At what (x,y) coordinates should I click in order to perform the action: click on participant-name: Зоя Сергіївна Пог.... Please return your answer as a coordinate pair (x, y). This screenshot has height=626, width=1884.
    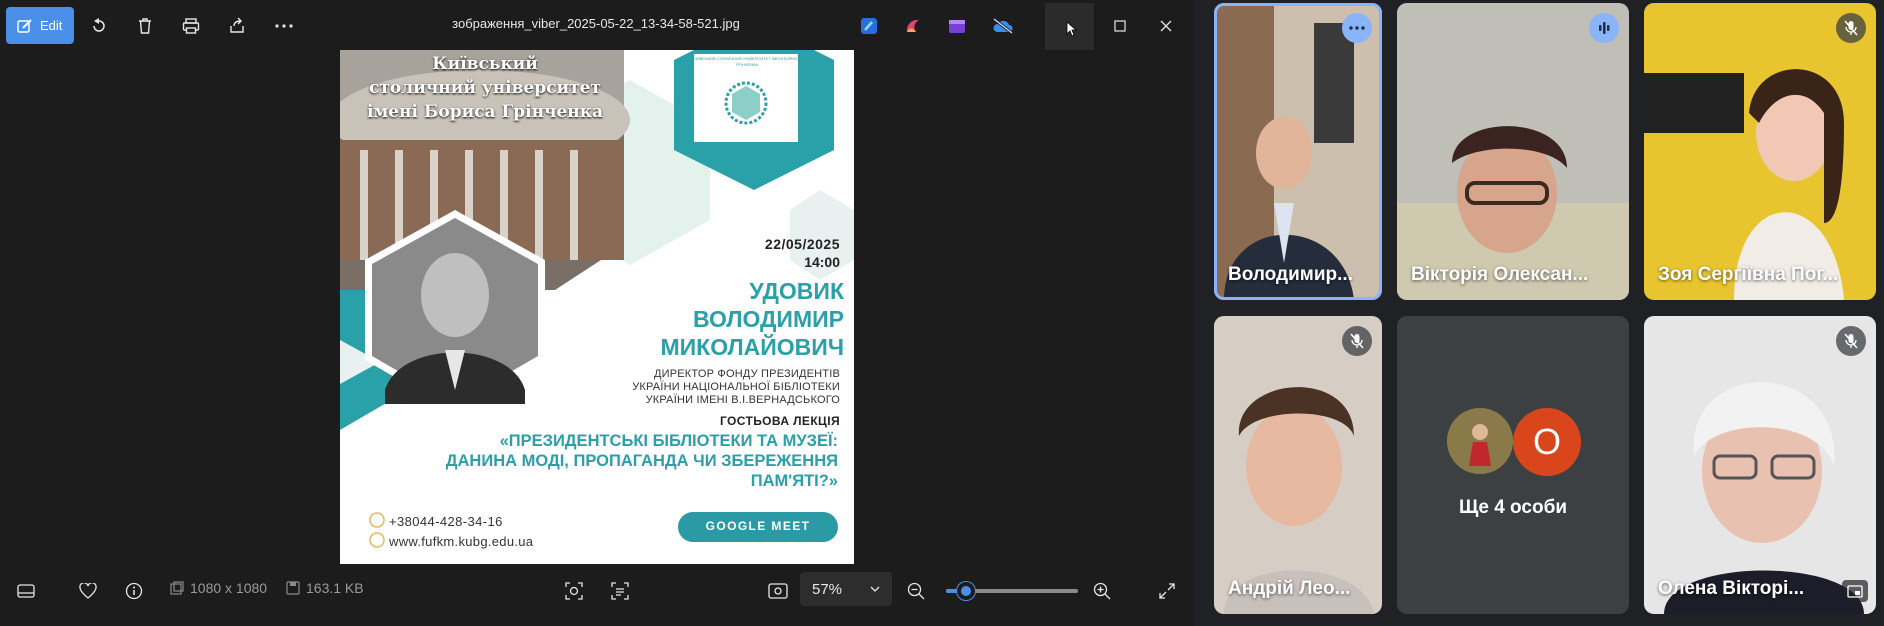
    Looking at the image, I should click on (1748, 274).